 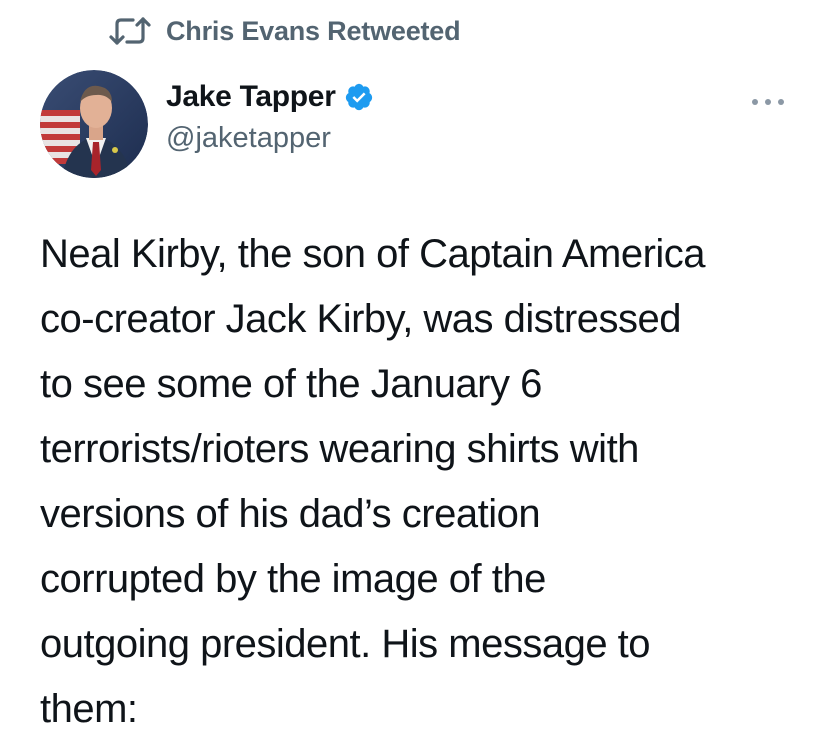 What do you see at coordinates (89, 709) in the screenshot?
I see `tweet-text-line: them:` at bounding box center [89, 709].